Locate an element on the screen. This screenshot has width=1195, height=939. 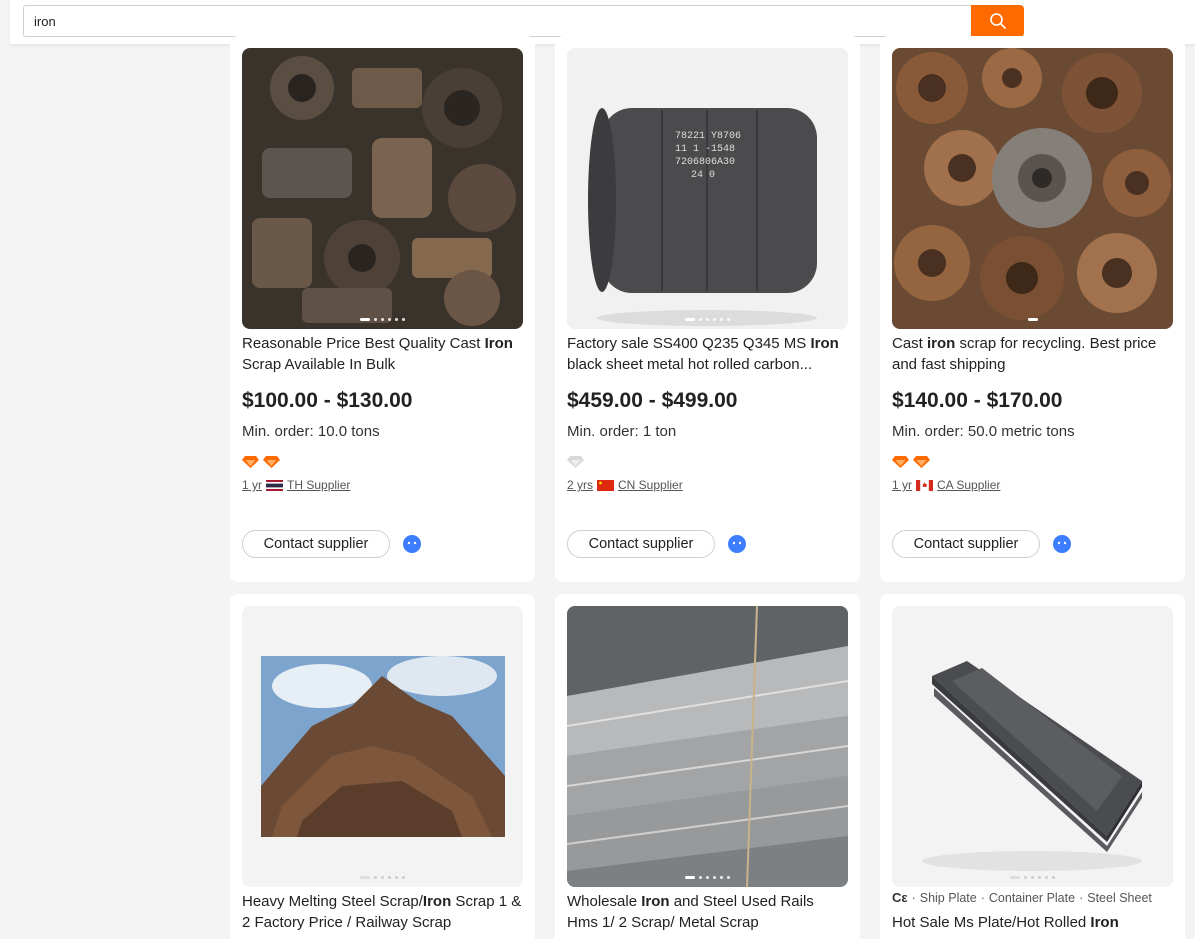
flag-ca-icon is located at coordinates (925, 485).